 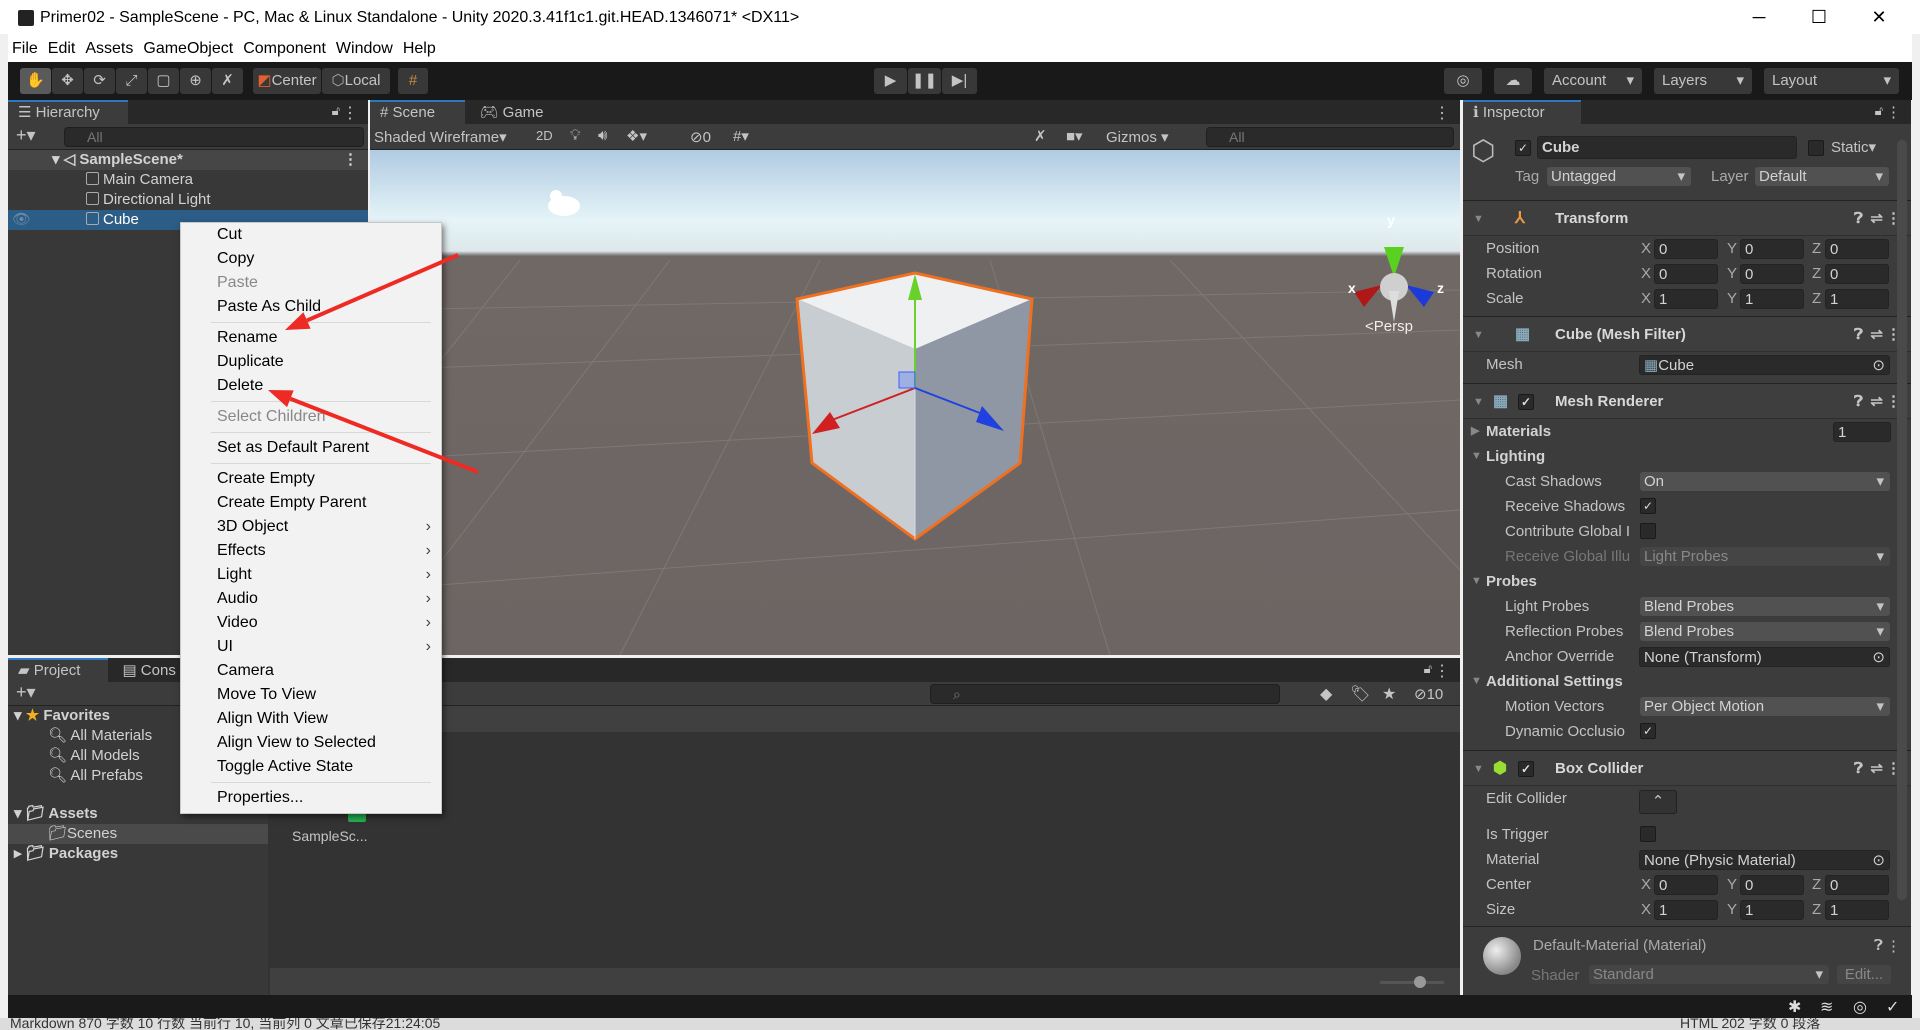 What do you see at coordinates (1772, 274) in the screenshot?
I see `rotation-y-field: 0` at bounding box center [1772, 274].